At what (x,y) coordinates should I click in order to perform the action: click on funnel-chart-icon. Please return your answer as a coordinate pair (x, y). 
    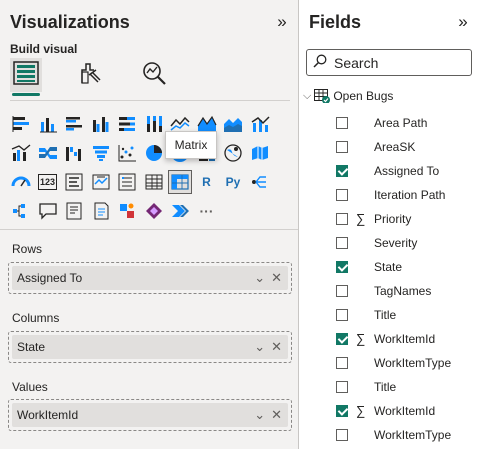
    Looking at the image, I should click on (101, 153).